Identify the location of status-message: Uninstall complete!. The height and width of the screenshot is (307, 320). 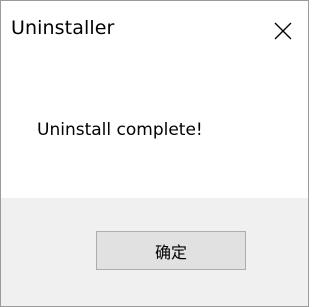
(120, 130).